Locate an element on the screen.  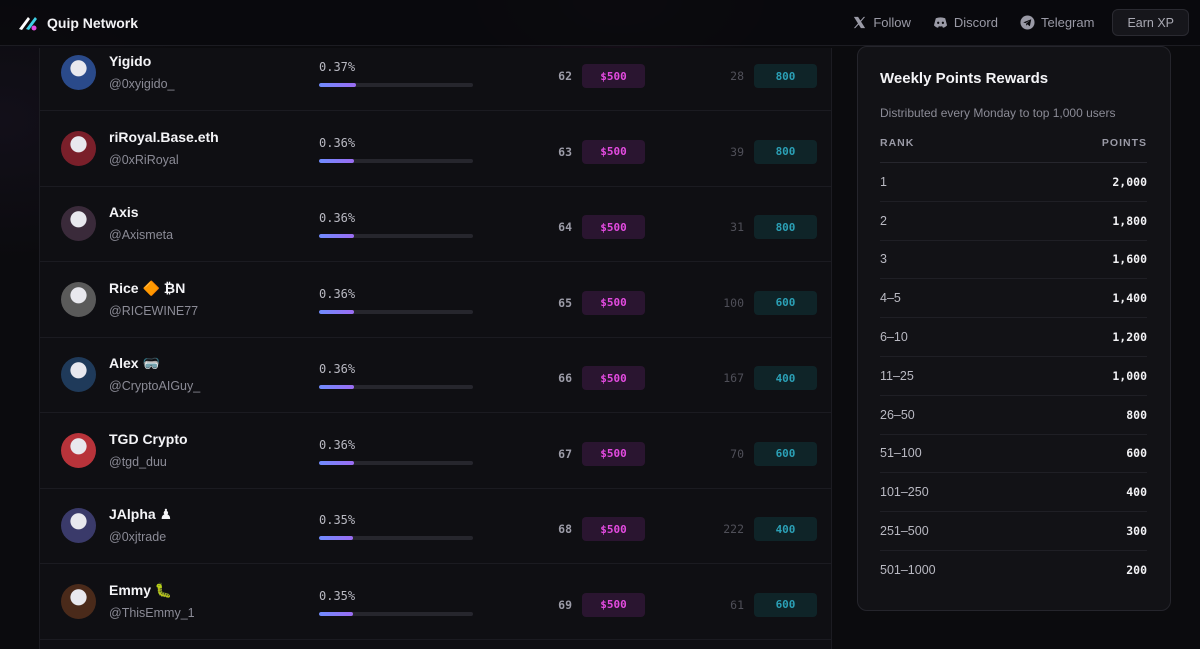
user-name: JAlpha ♟ is located at coordinates (140, 514).